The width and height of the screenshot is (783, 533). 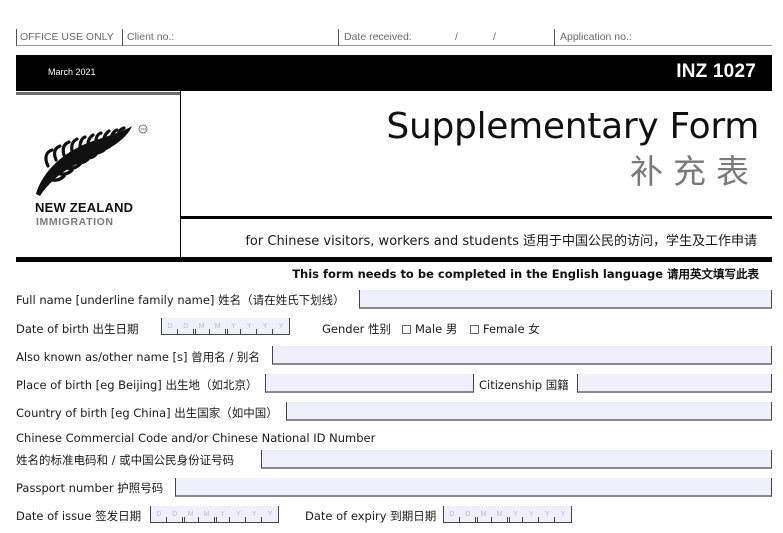 I want to click on ccc-id-input, so click(x=516, y=459).